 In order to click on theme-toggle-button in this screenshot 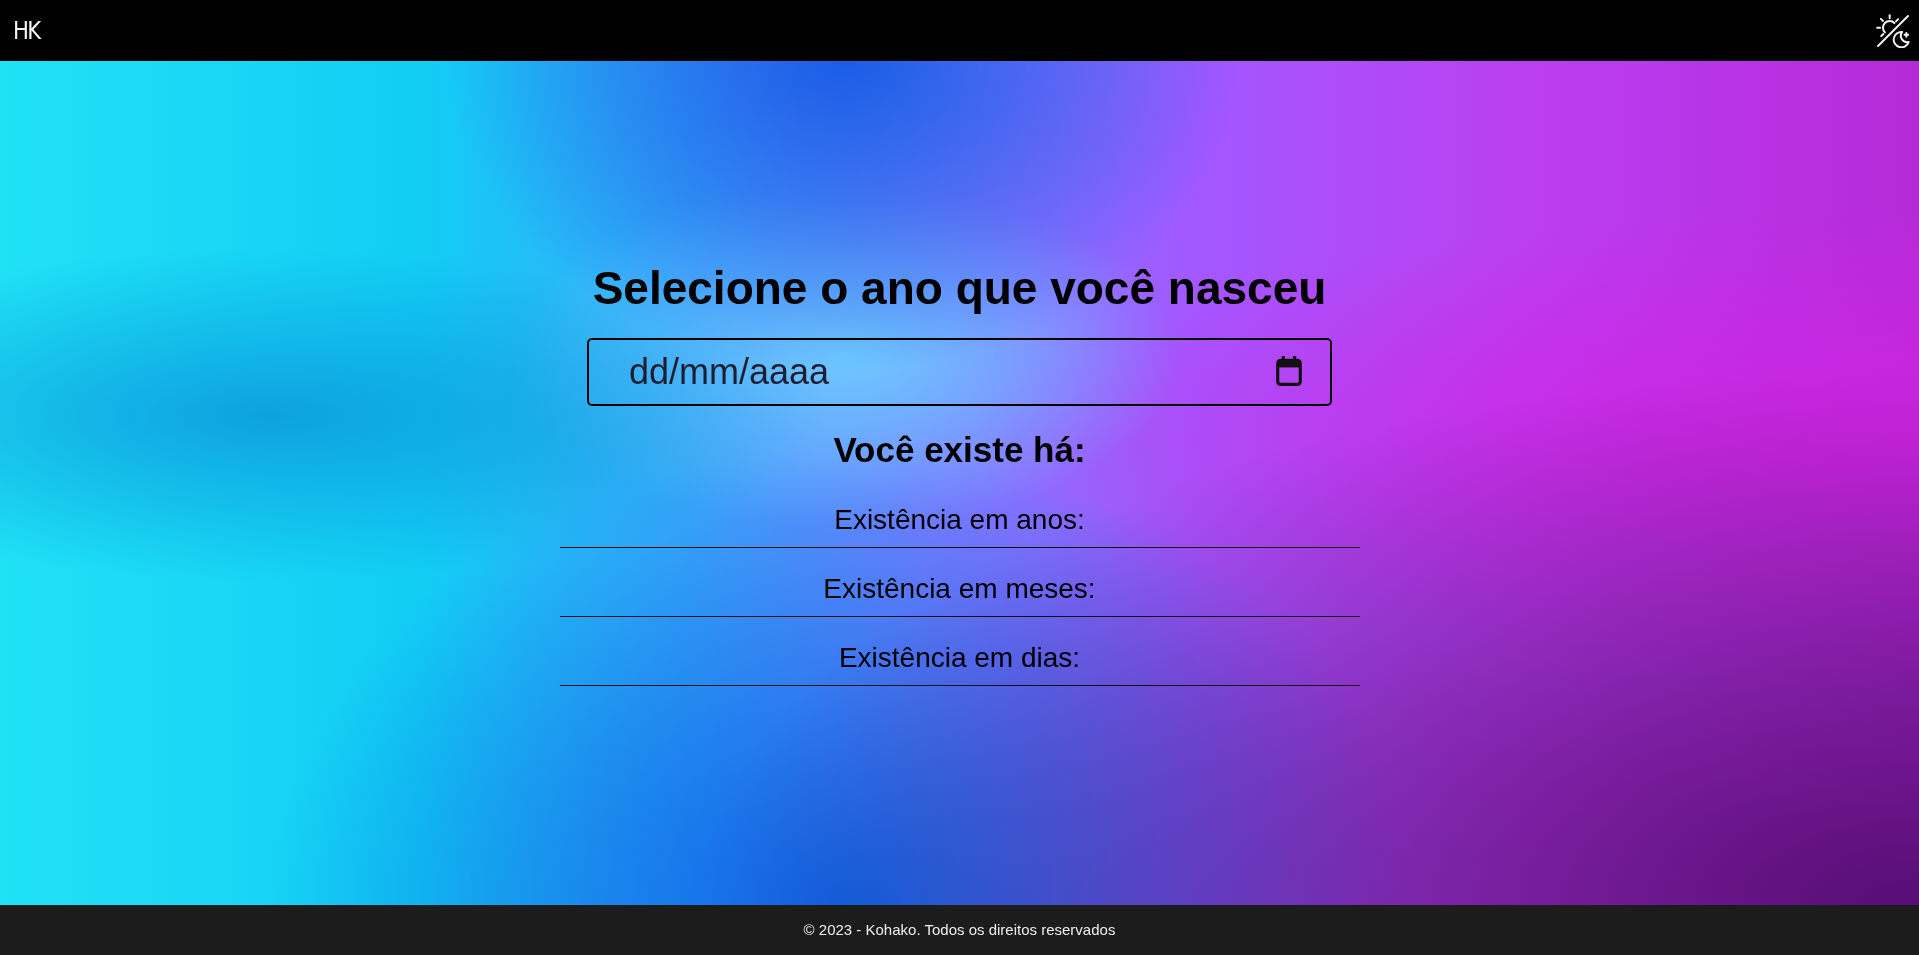, I will do `click(1893, 30)`.